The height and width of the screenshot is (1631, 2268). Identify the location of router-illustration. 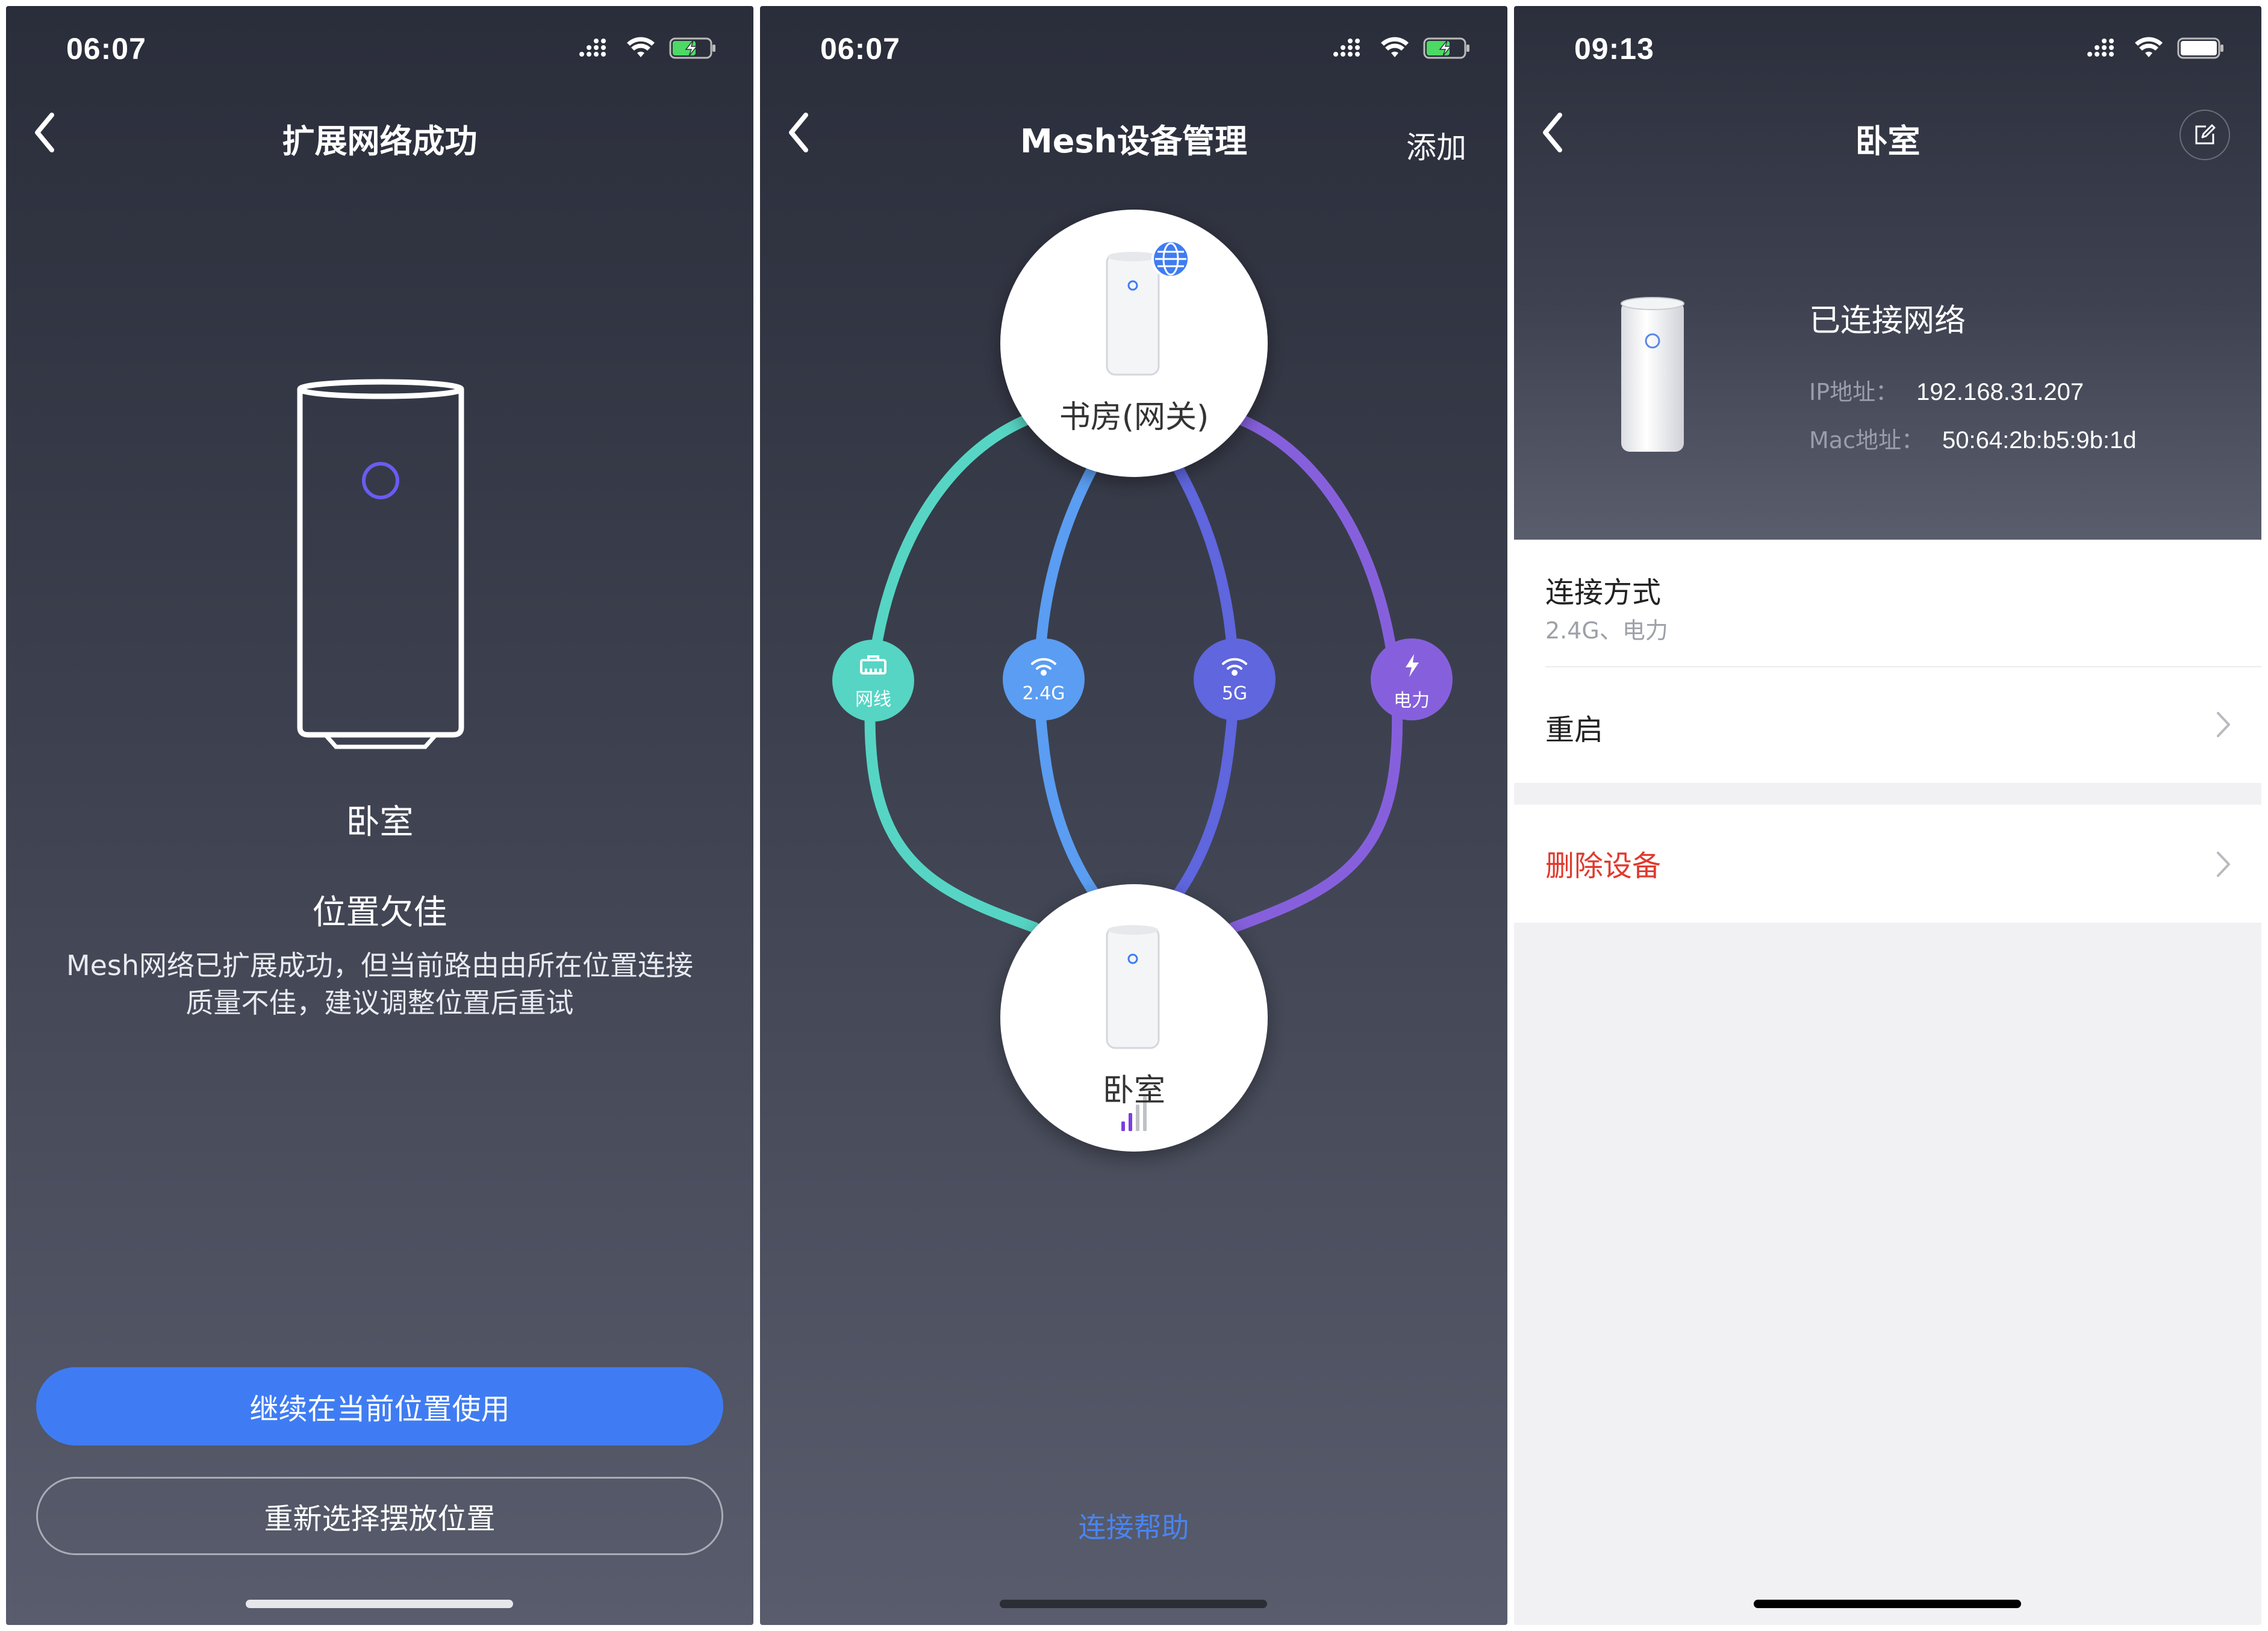
(381, 566).